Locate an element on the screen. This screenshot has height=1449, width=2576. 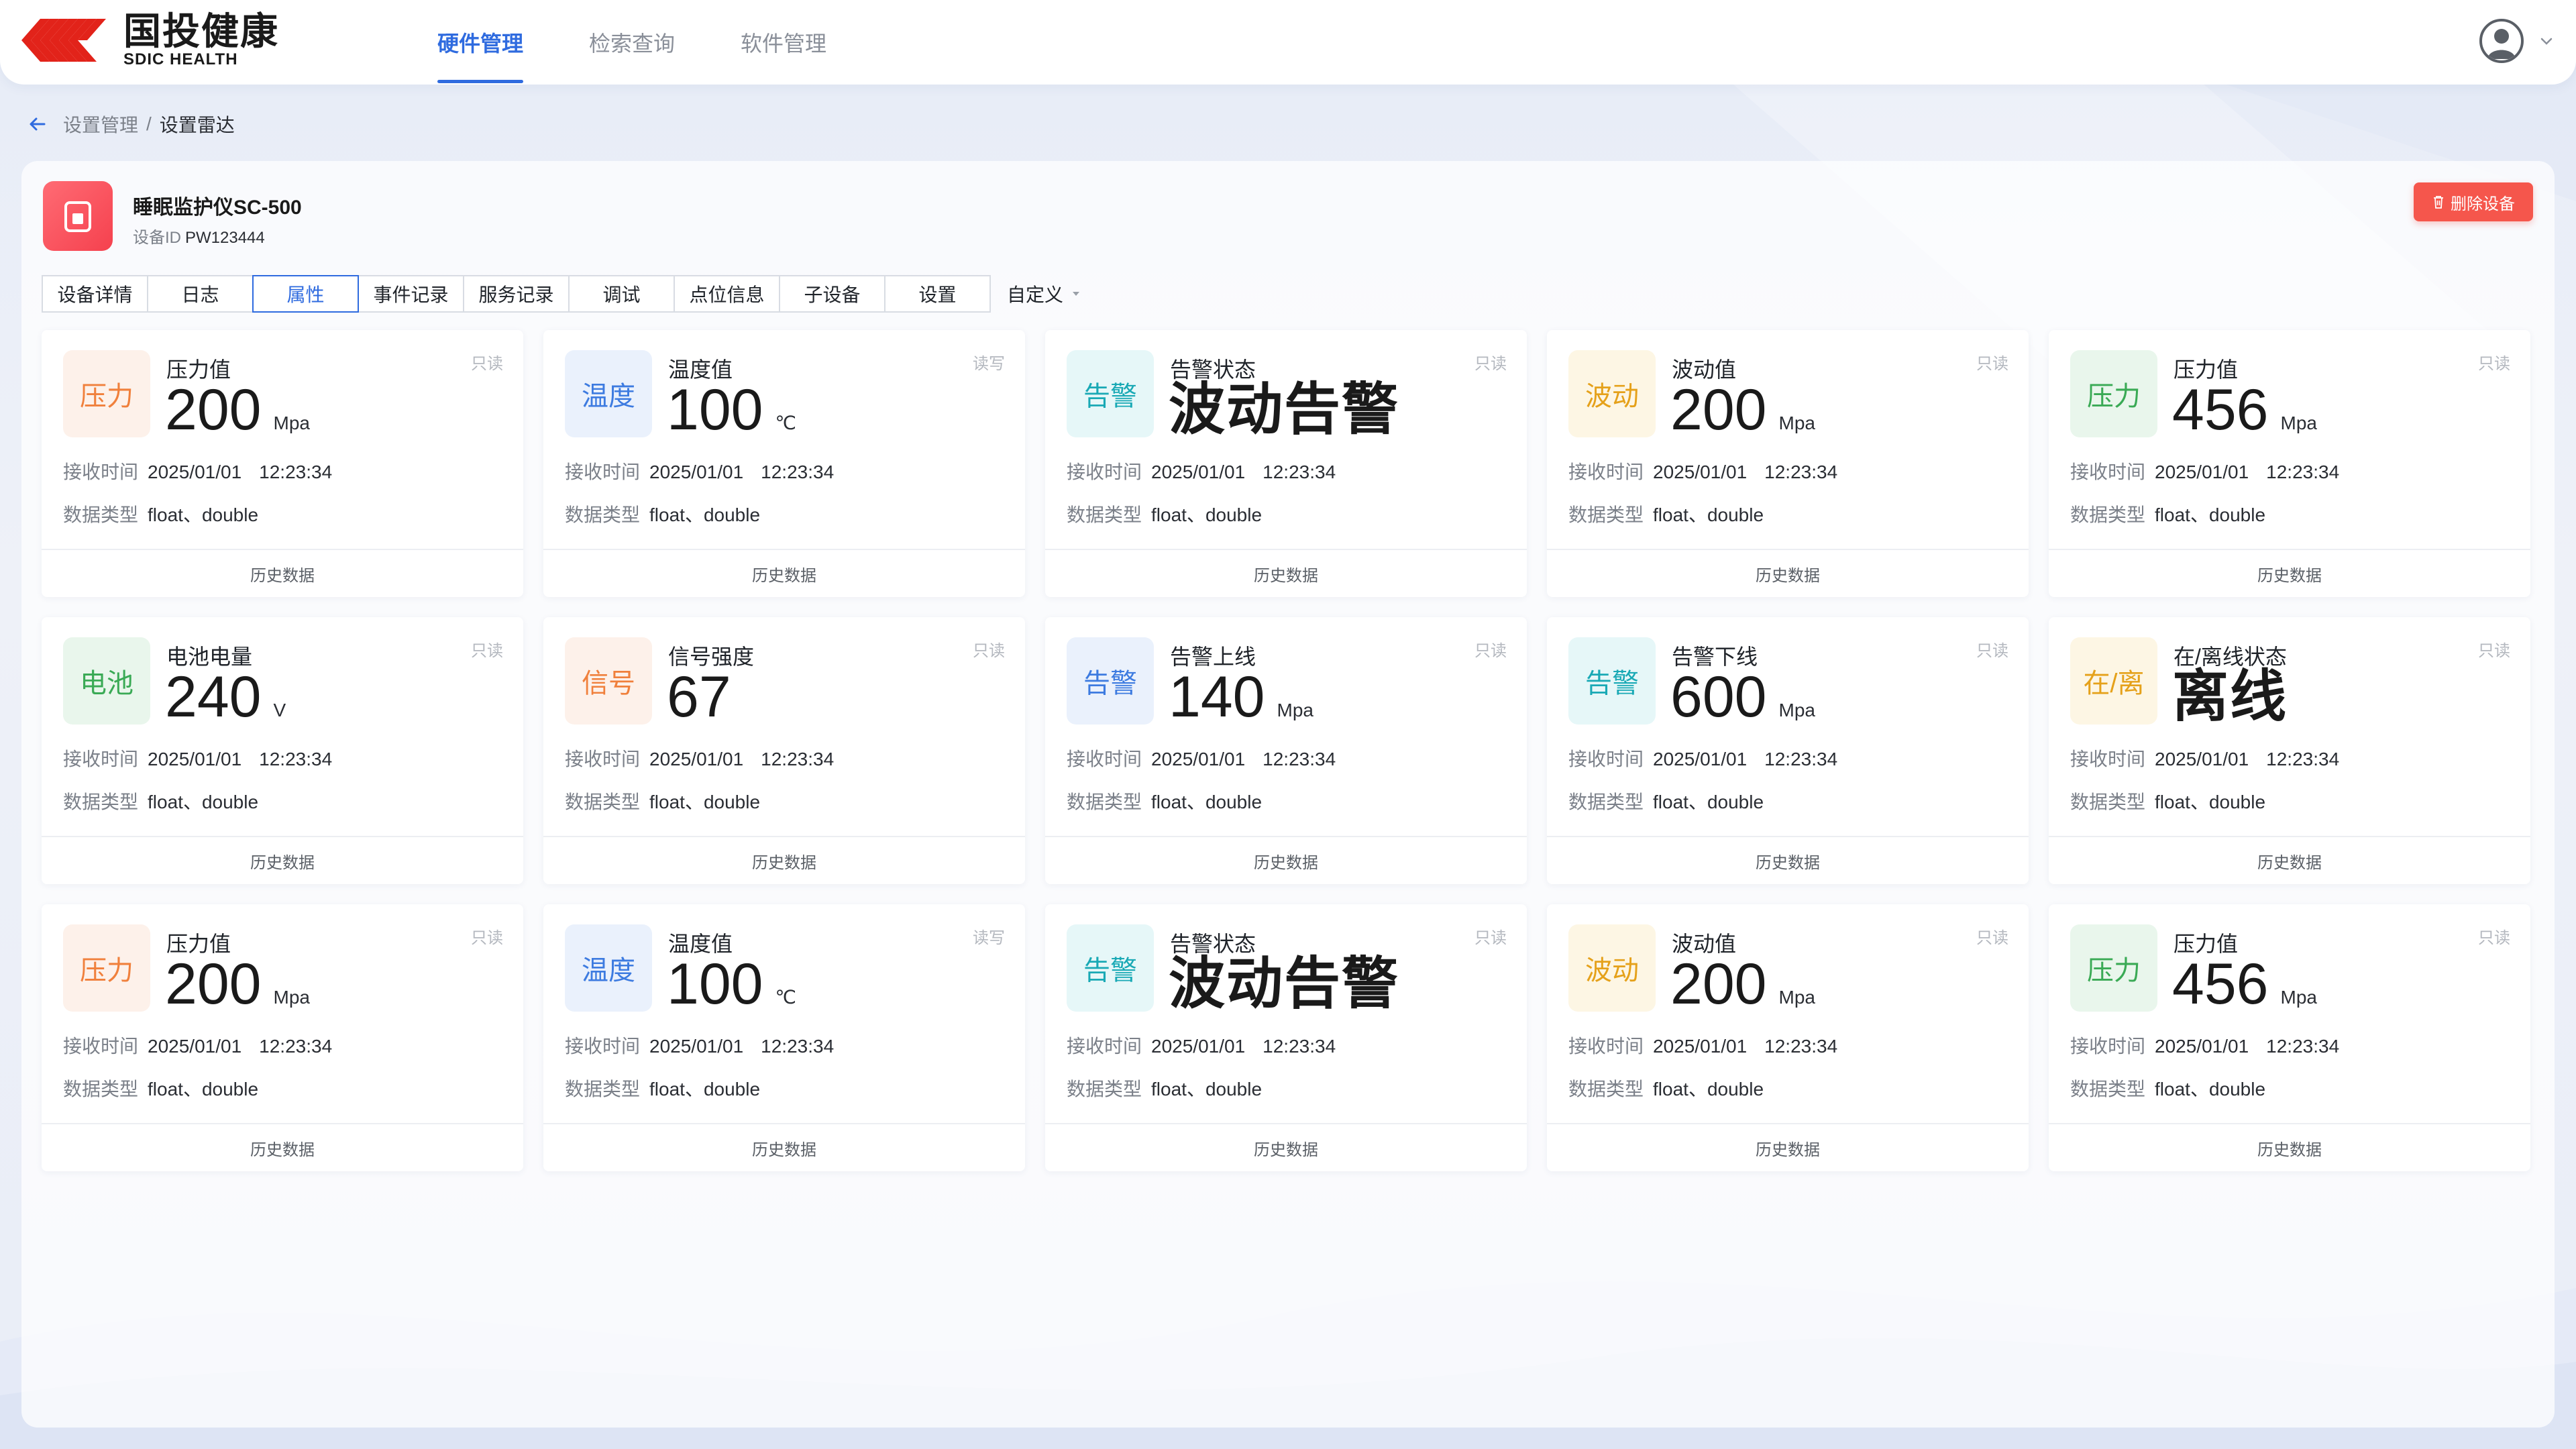
top-bar: 国投健康 SDIC HEALTH 硬件管理 检索查询 软件管理 is located at coordinates (1288, 42).